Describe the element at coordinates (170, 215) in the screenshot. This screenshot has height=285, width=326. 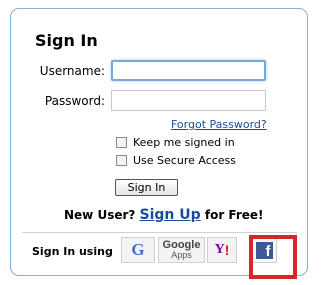
I see `signup-link: Sign Up` at that location.